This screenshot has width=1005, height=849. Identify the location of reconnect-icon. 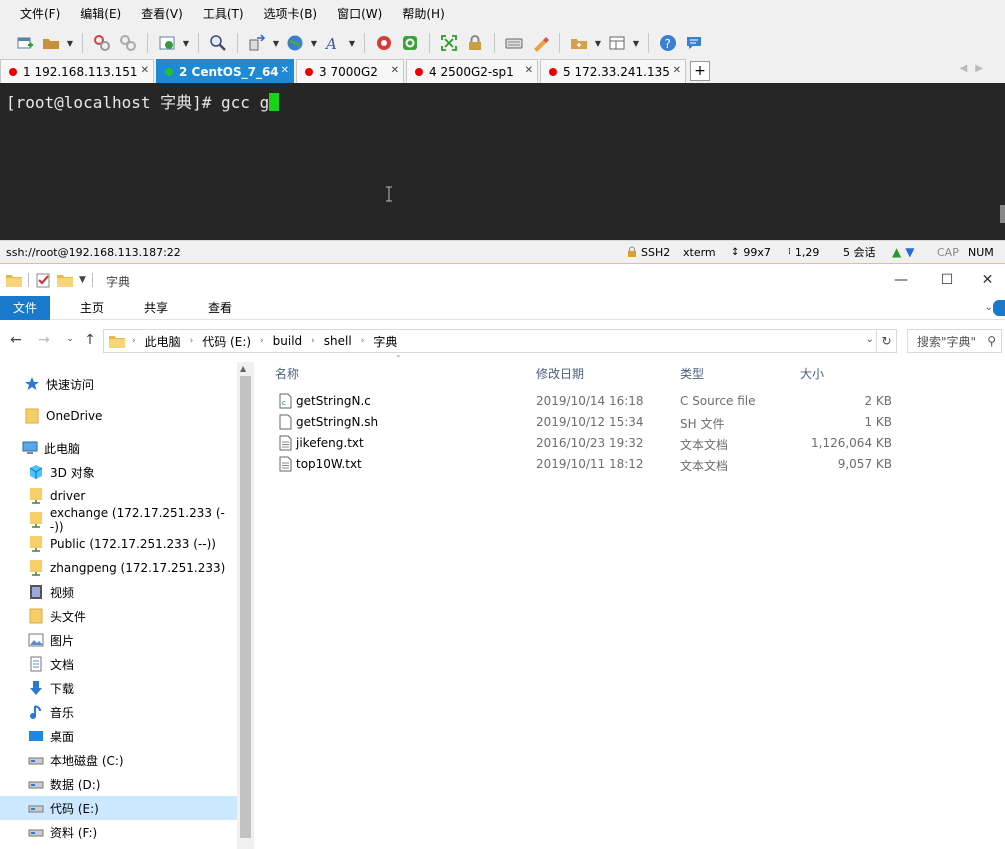
(128, 43).